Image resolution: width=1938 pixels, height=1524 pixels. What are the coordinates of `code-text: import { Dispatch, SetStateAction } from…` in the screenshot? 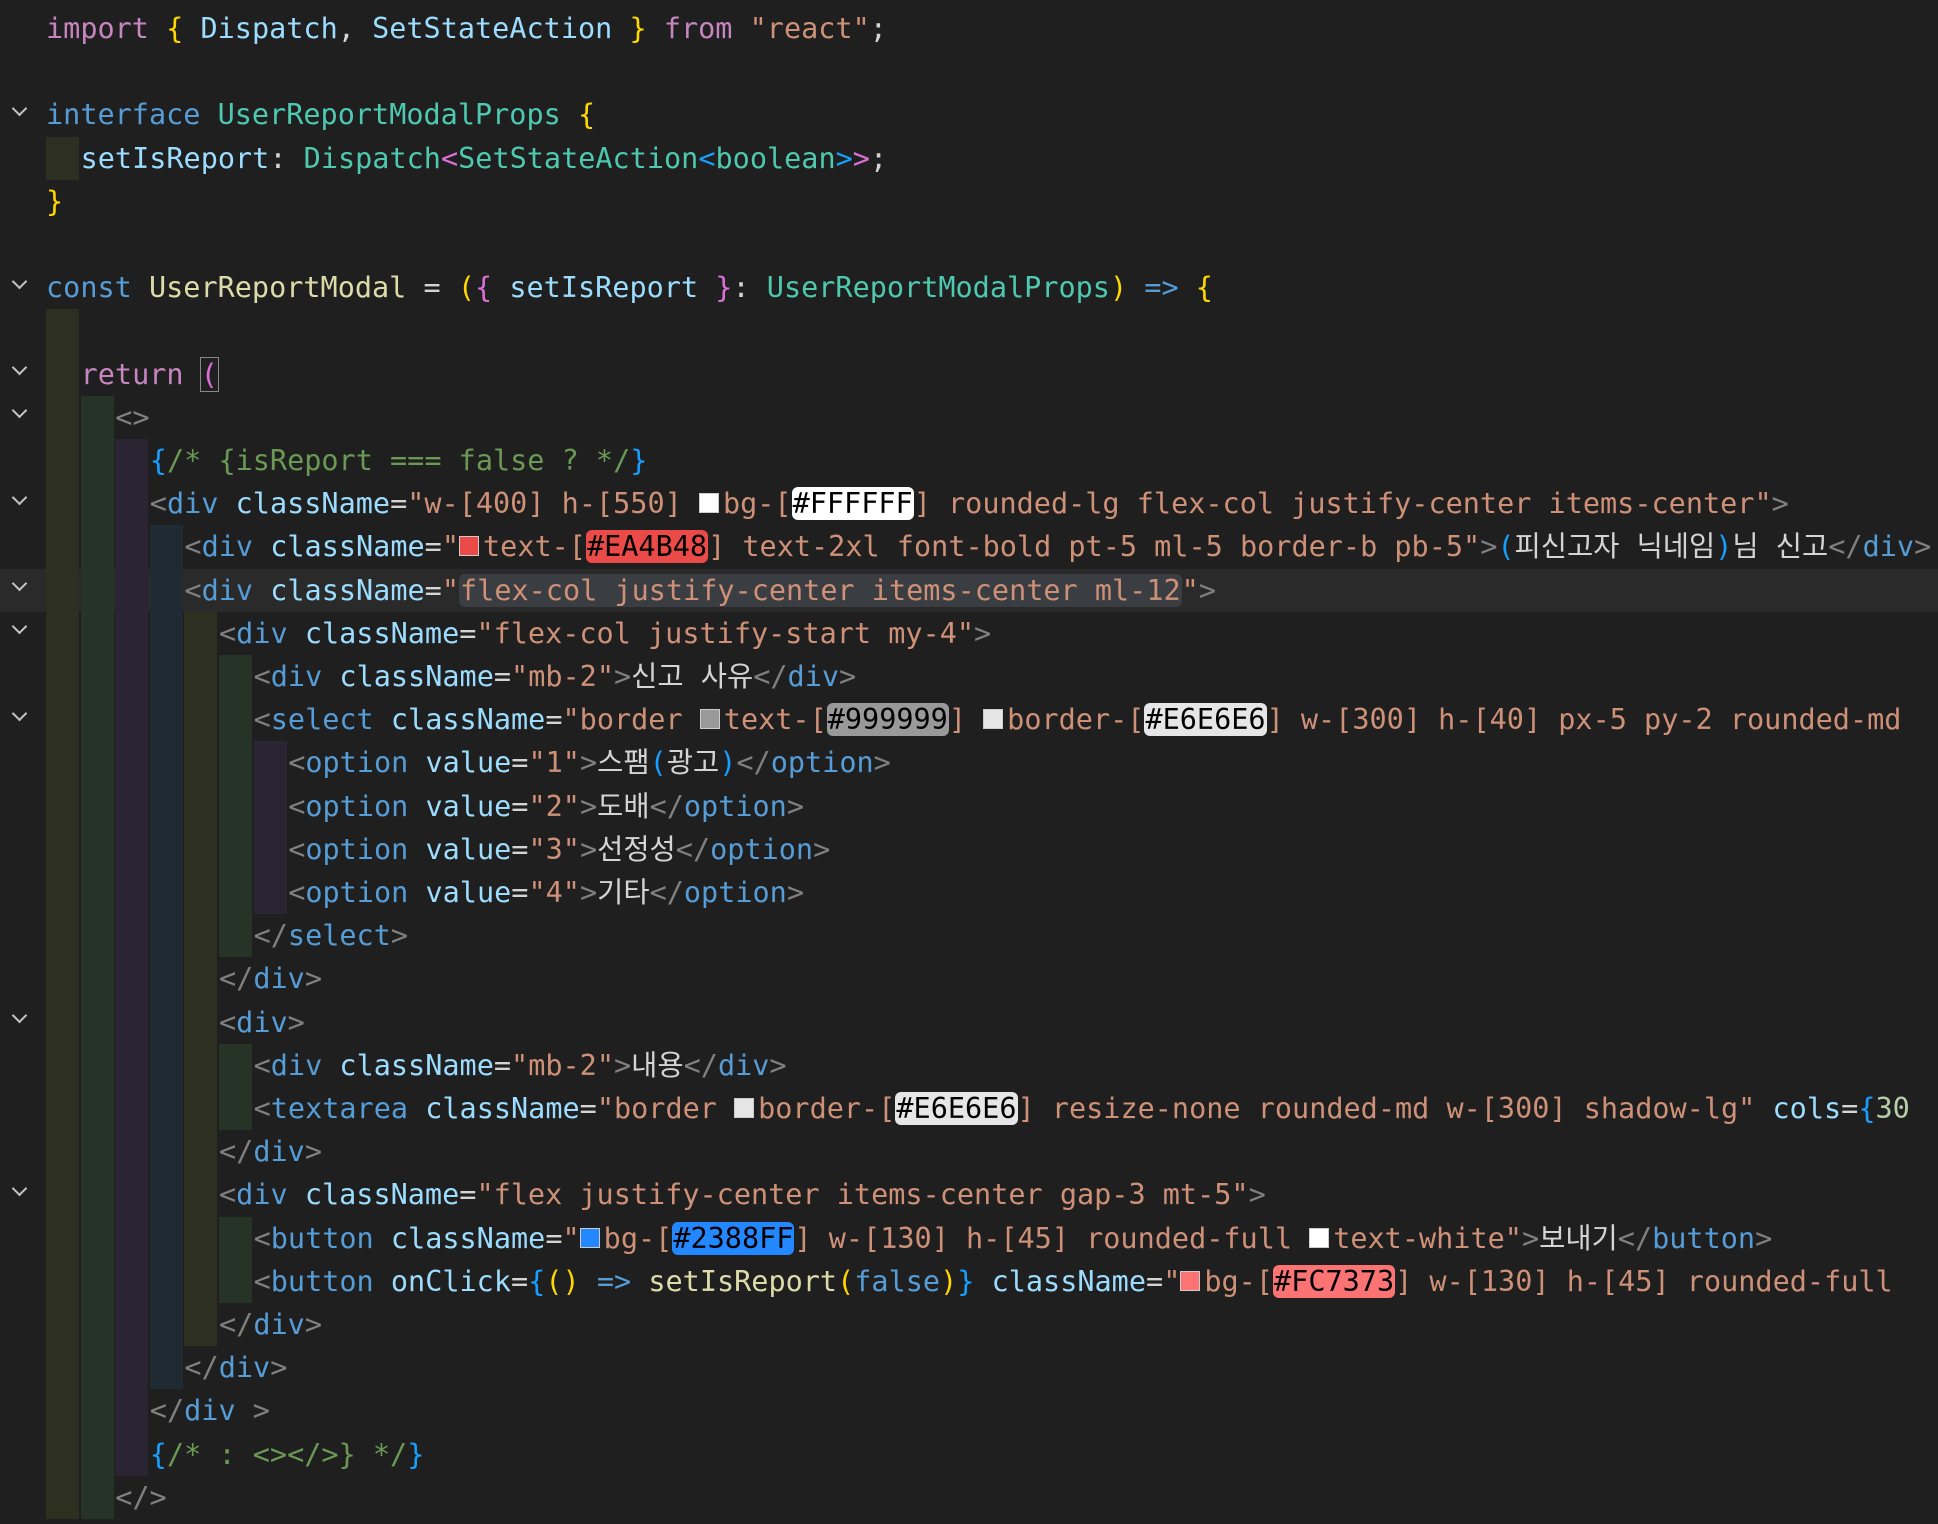 It's located at (466, 28).